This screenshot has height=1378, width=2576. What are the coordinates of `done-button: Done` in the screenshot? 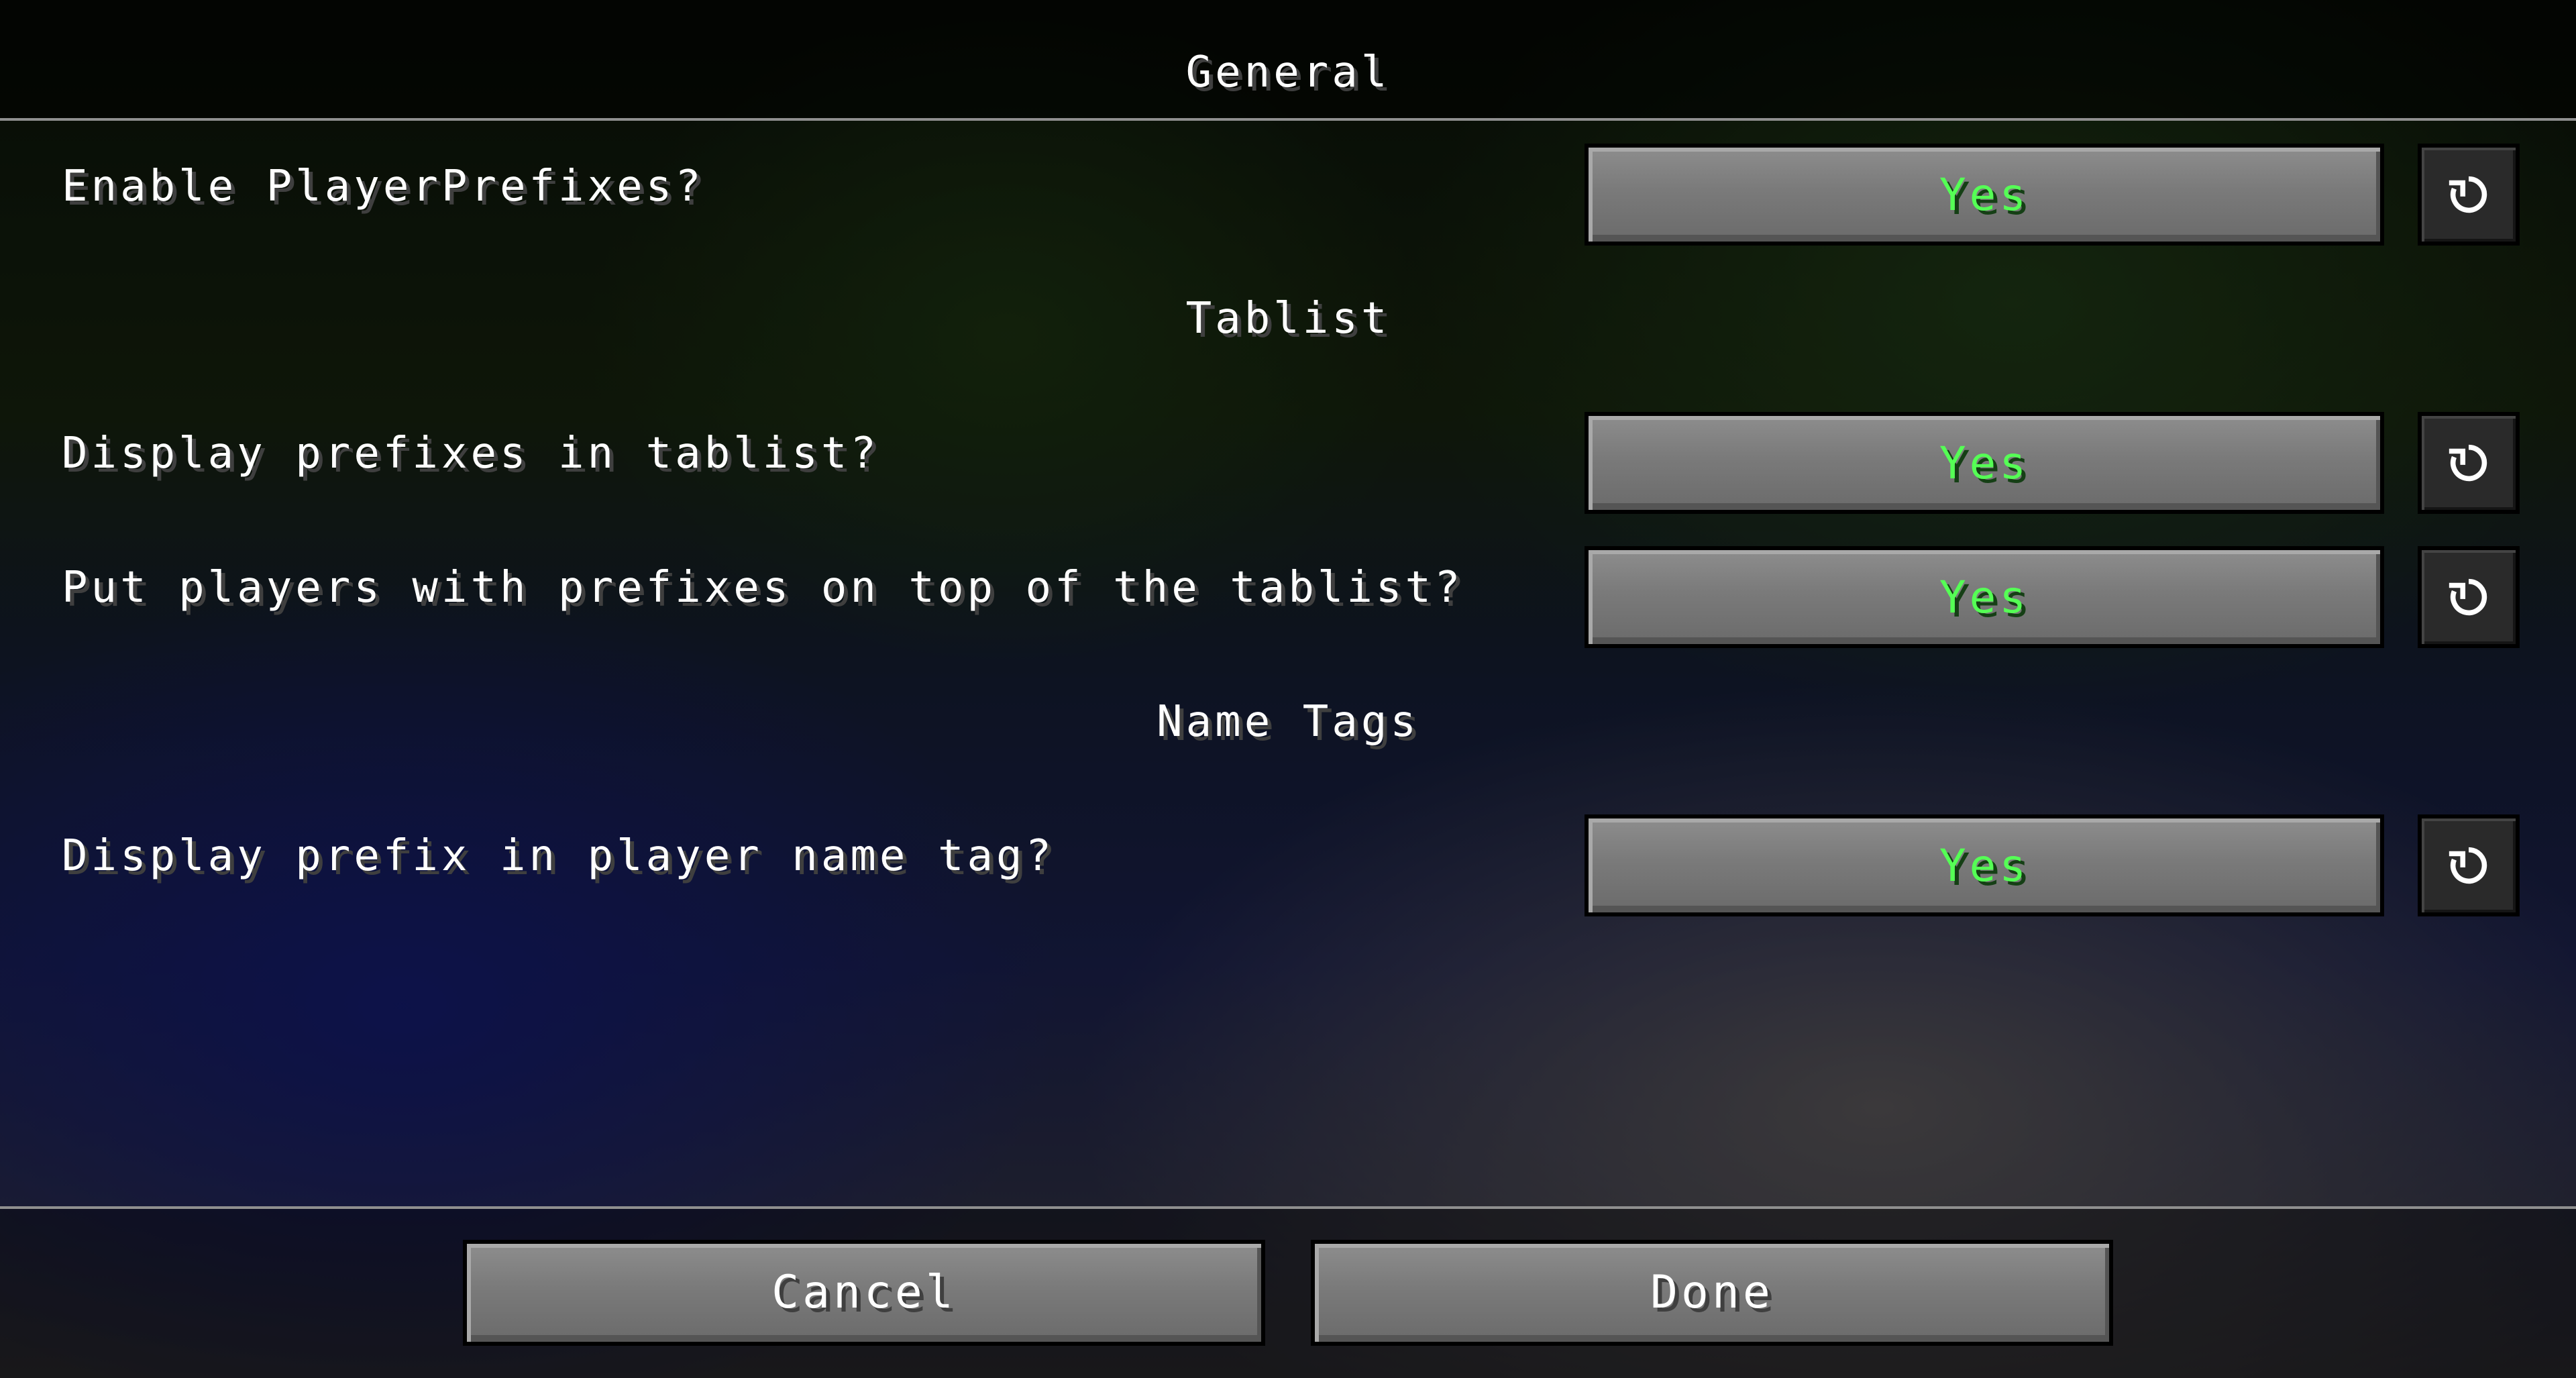 It's located at (1712, 1293).